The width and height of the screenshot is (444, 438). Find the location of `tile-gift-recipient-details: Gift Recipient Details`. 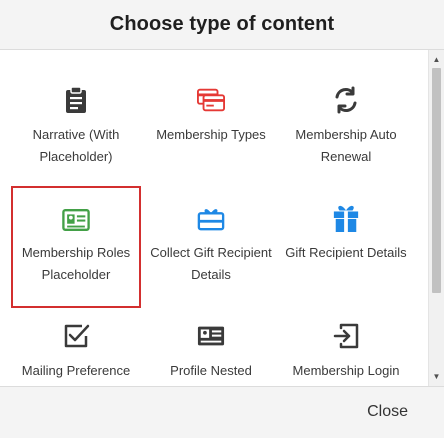

tile-gift-recipient-details: Gift Recipient Details is located at coordinates (346, 227).